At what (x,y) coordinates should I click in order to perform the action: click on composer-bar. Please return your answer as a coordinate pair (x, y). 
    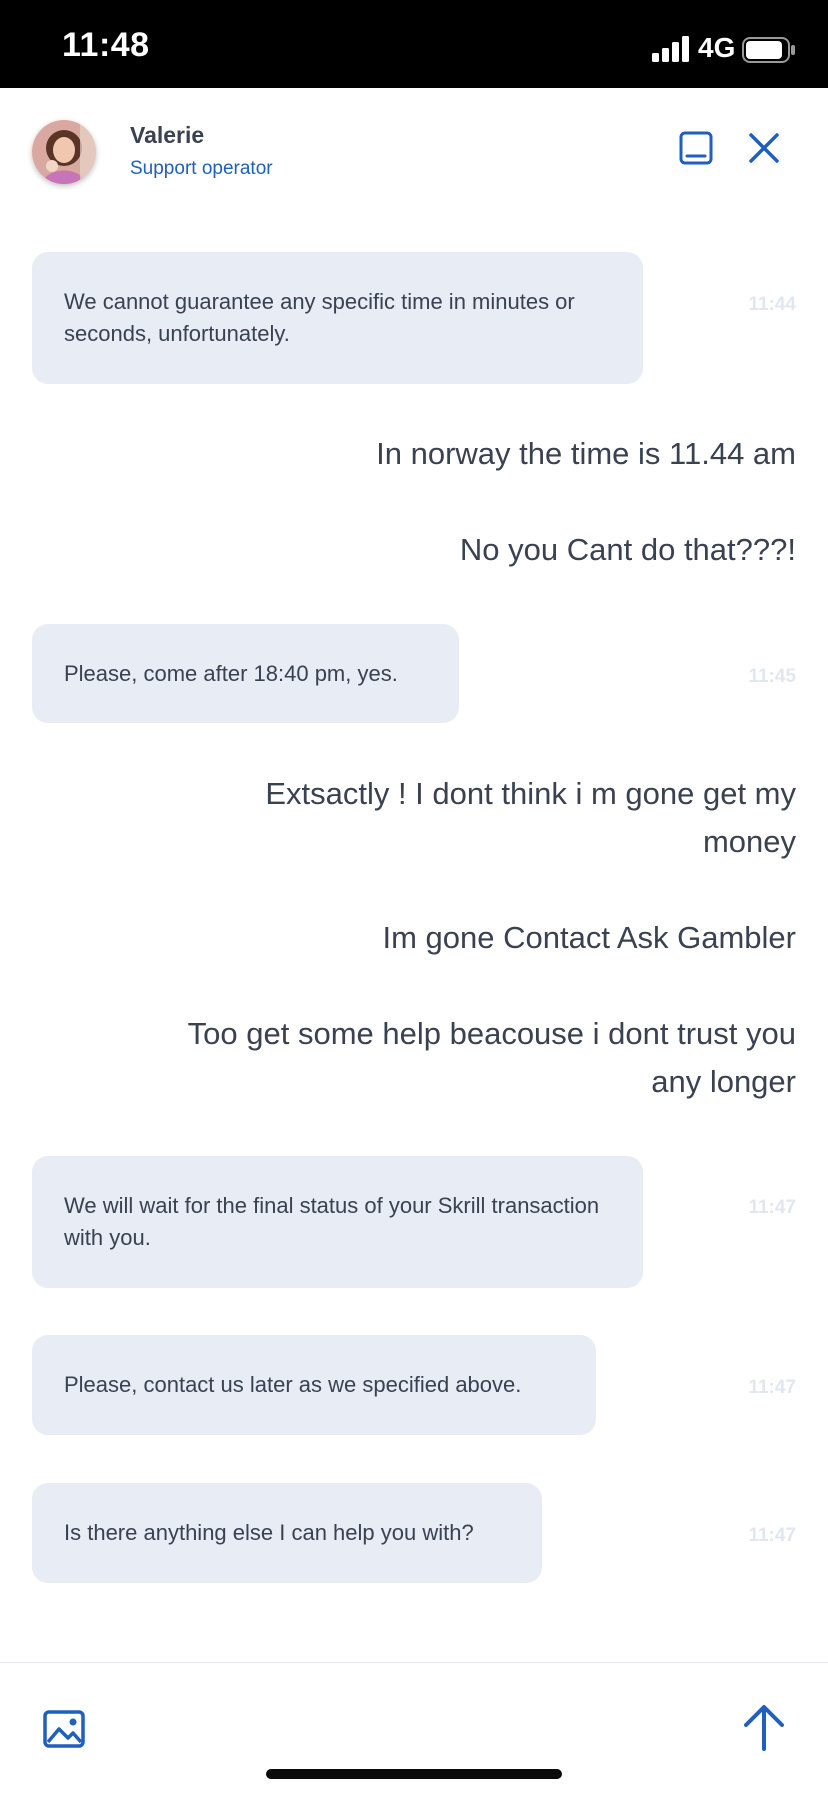
    Looking at the image, I should click on (414, 1727).